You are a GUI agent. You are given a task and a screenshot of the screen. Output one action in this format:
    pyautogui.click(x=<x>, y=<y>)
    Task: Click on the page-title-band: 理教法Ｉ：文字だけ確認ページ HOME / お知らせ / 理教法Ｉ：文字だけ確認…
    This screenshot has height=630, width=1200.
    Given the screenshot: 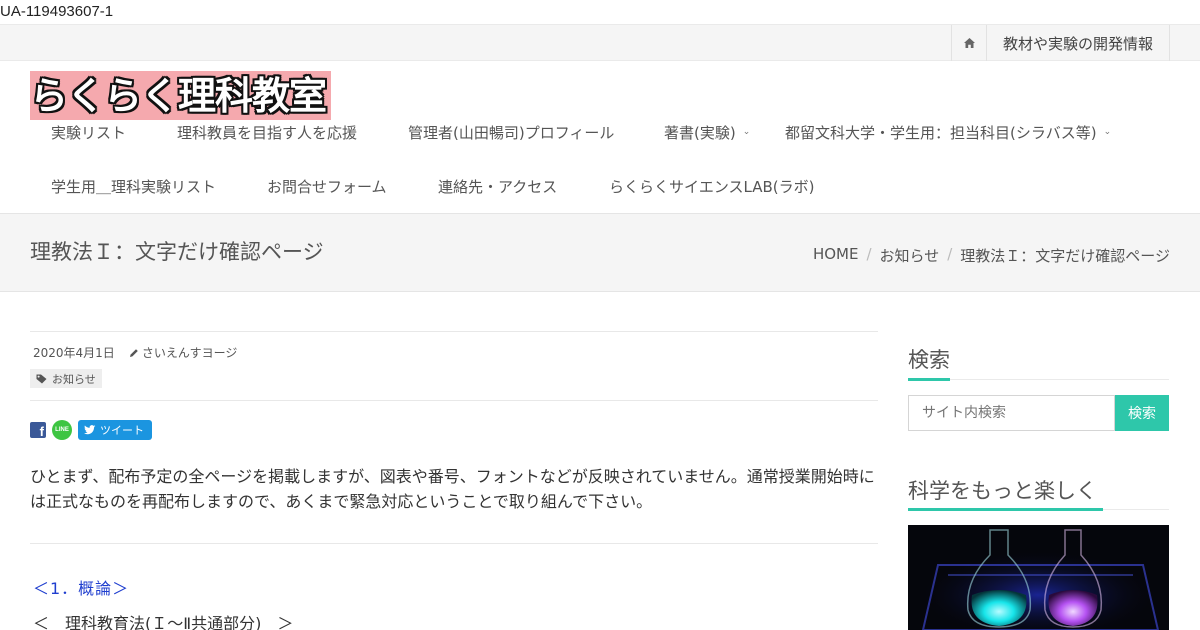 What is the action you would take?
    pyautogui.click(x=600, y=252)
    